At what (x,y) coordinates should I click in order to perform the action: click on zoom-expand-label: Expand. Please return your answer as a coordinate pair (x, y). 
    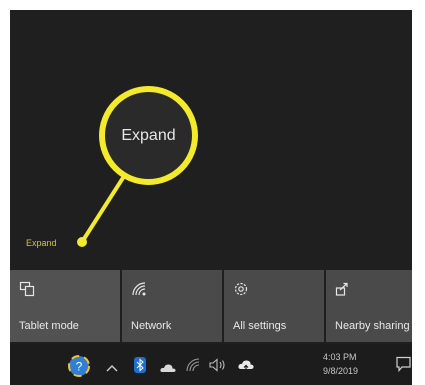
    Looking at the image, I should click on (148, 135).